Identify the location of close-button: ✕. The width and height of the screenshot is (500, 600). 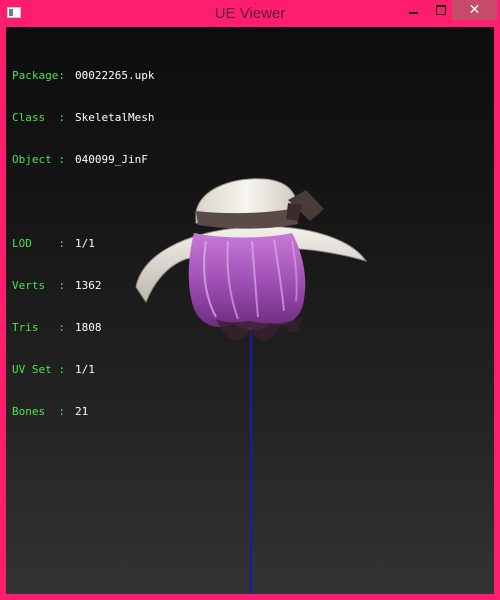
(474, 10).